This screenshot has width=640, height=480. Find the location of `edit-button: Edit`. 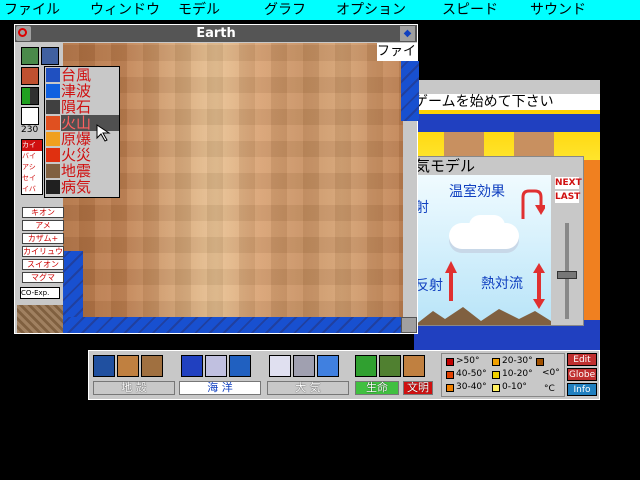

edit-button: Edit is located at coordinates (582, 359).